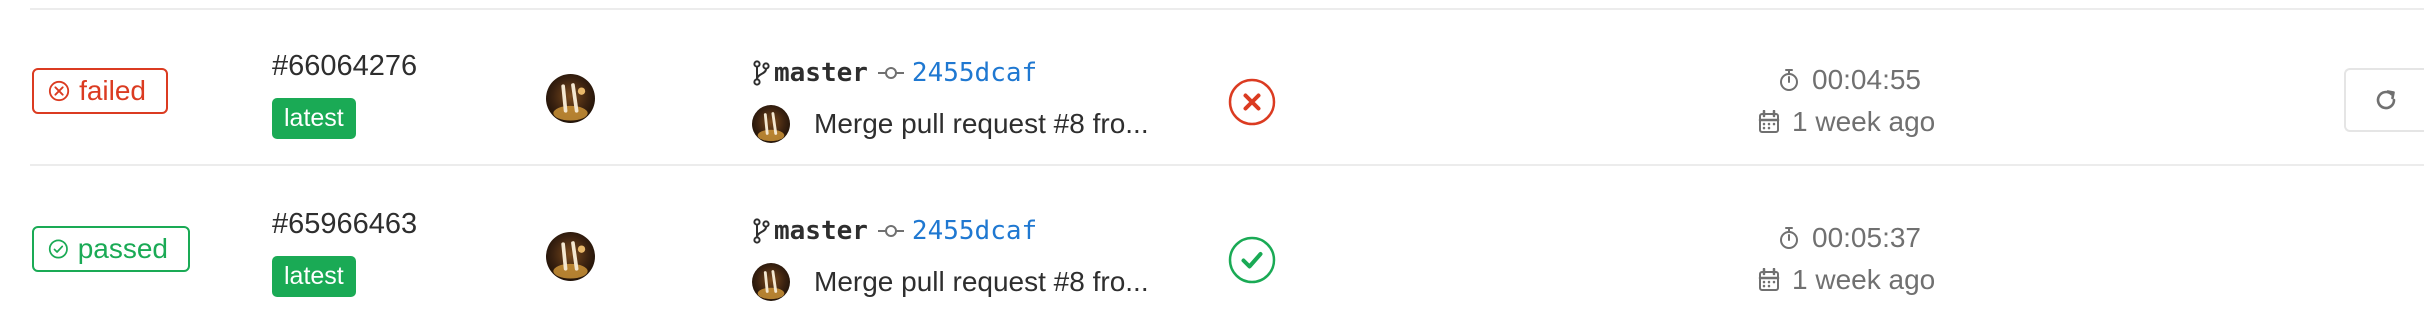 The width and height of the screenshot is (2424, 328). I want to click on circle-check-icon, so click(58, 249).